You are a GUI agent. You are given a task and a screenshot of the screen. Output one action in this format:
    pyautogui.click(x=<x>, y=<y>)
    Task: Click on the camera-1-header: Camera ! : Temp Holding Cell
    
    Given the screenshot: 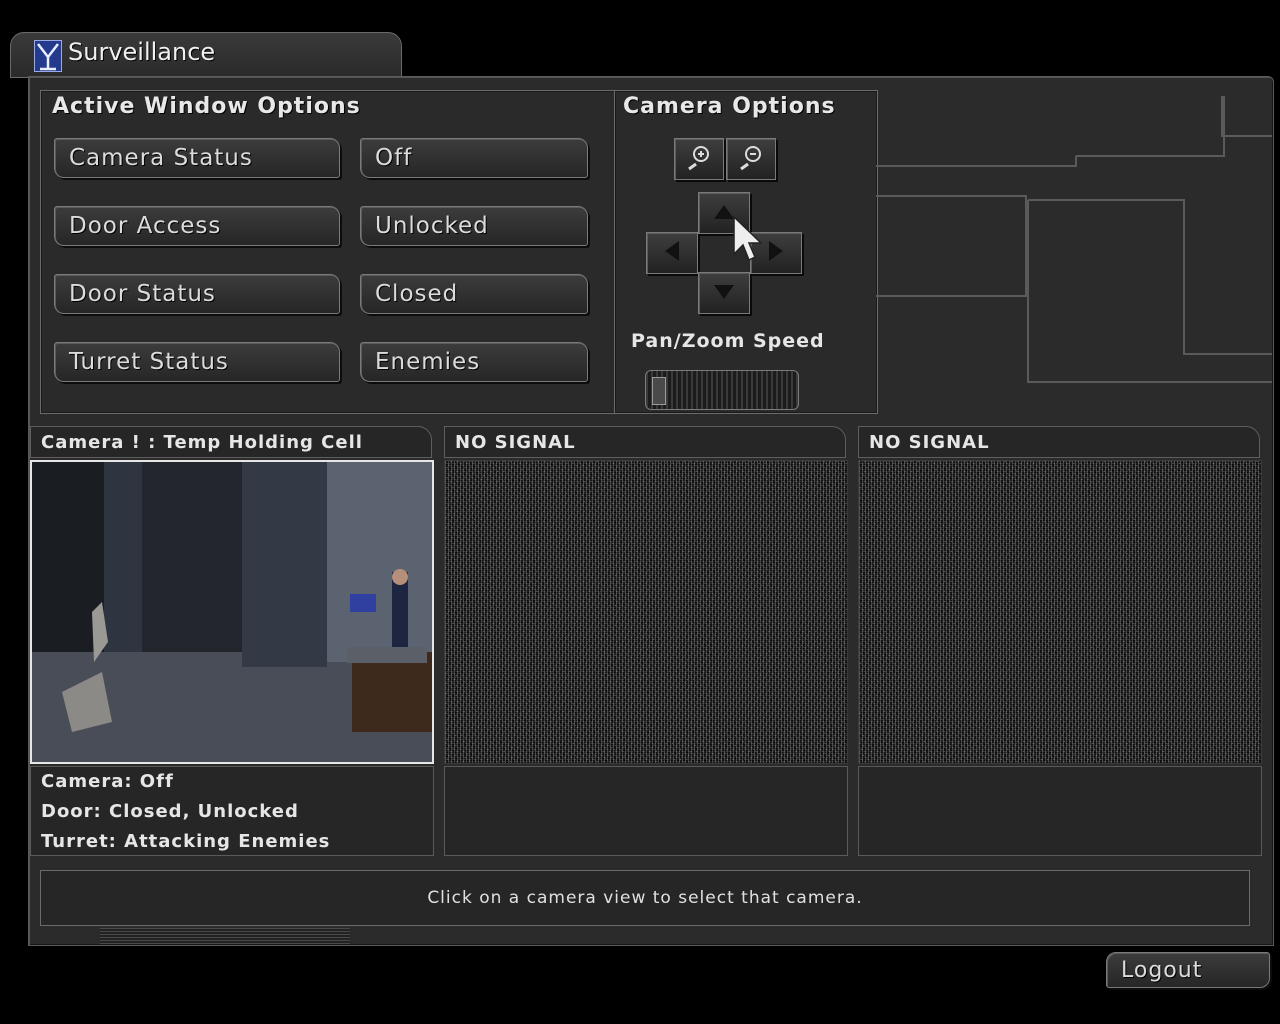 What is the action you would take?
    pyautogui.click(x=231, y=442)
    